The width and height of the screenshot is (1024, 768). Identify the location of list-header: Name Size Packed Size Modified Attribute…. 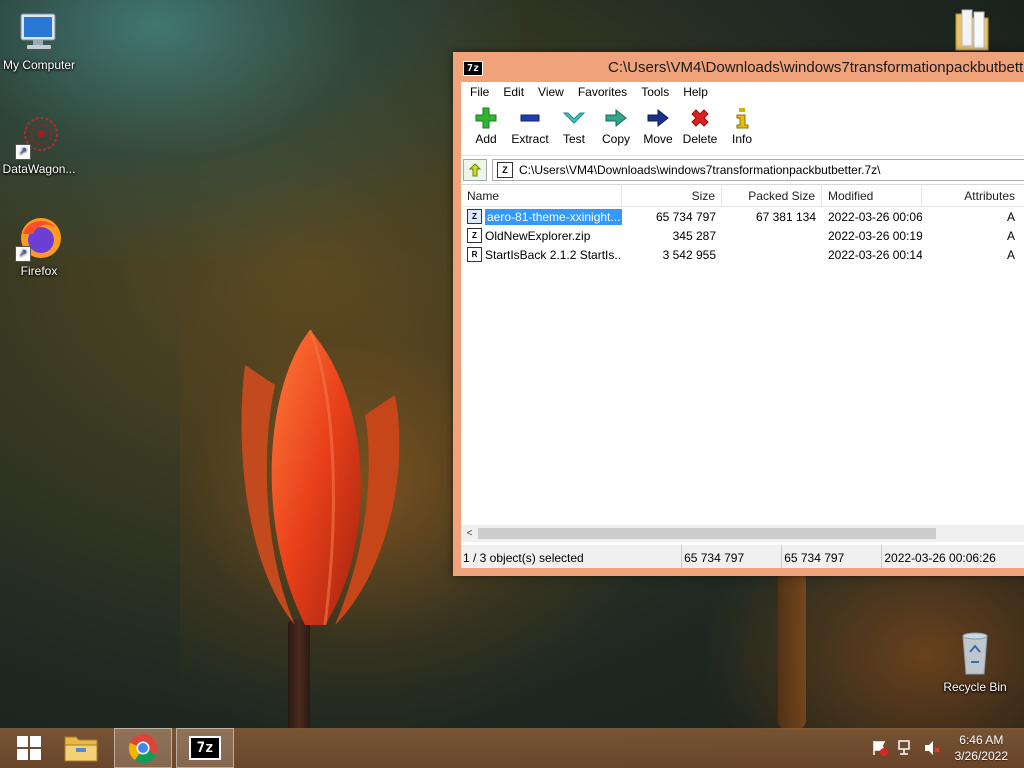
(742, 195).